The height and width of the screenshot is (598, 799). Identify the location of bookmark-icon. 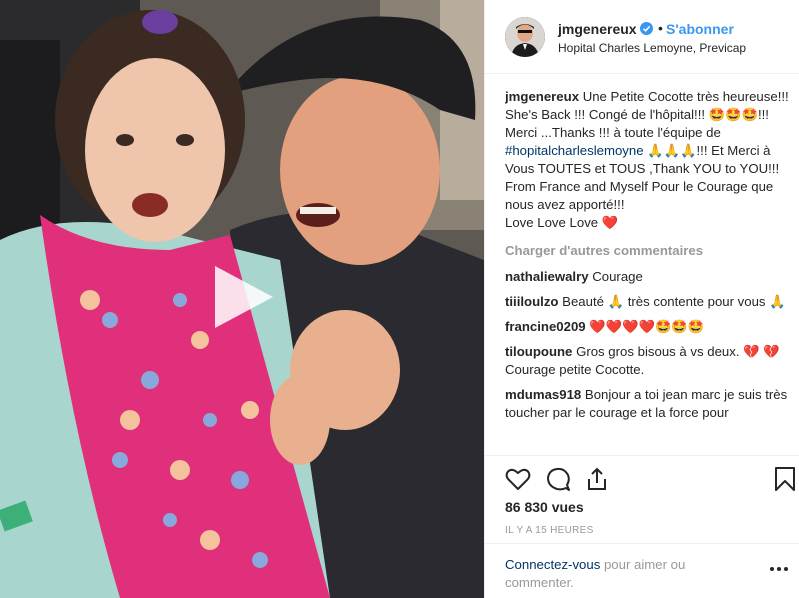
(785, 479).